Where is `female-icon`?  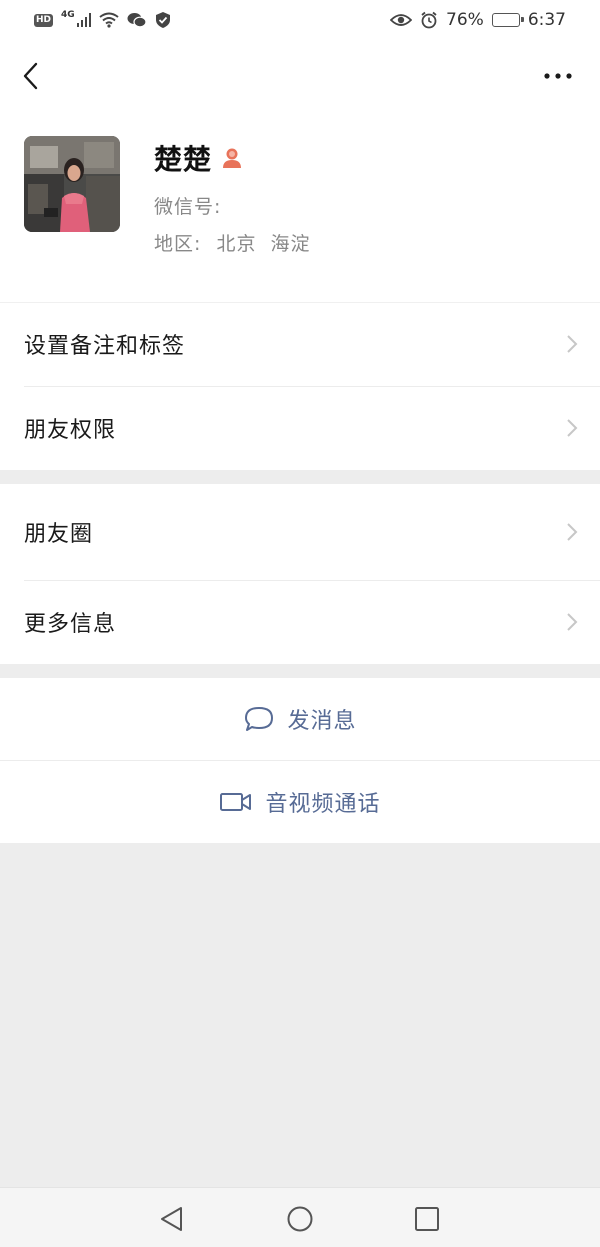 female-icon is located at coordinates (232, 158).